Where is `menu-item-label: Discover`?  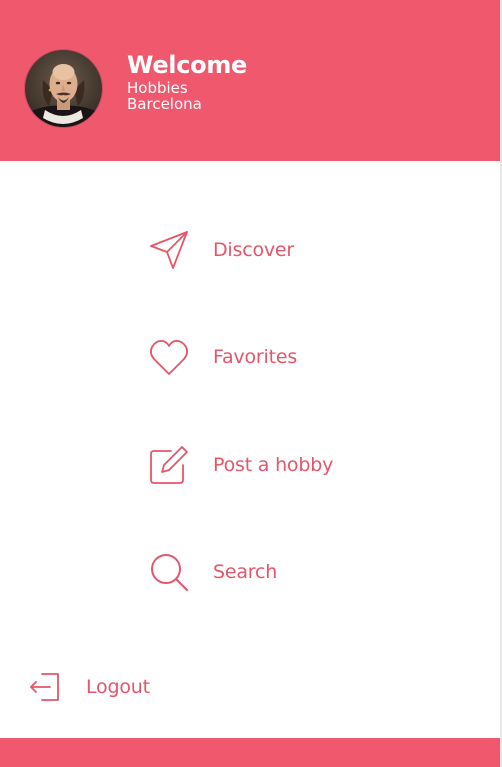
menu-item-label: Discover is located at coordinates (254, 250).